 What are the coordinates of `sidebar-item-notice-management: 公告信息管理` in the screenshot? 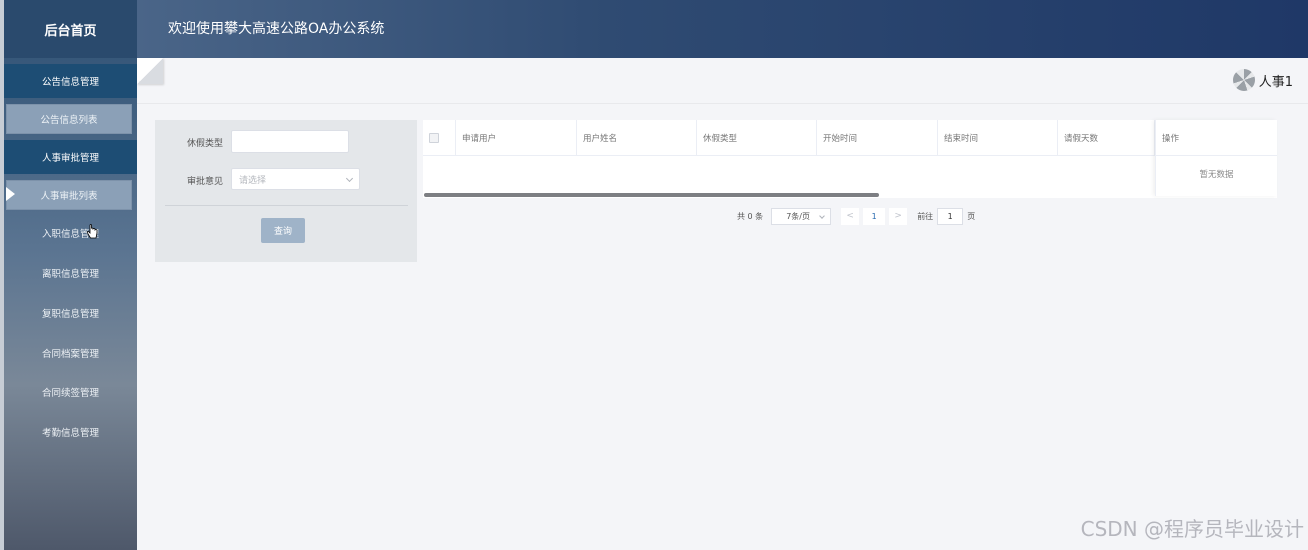 It's located at (70, 81).